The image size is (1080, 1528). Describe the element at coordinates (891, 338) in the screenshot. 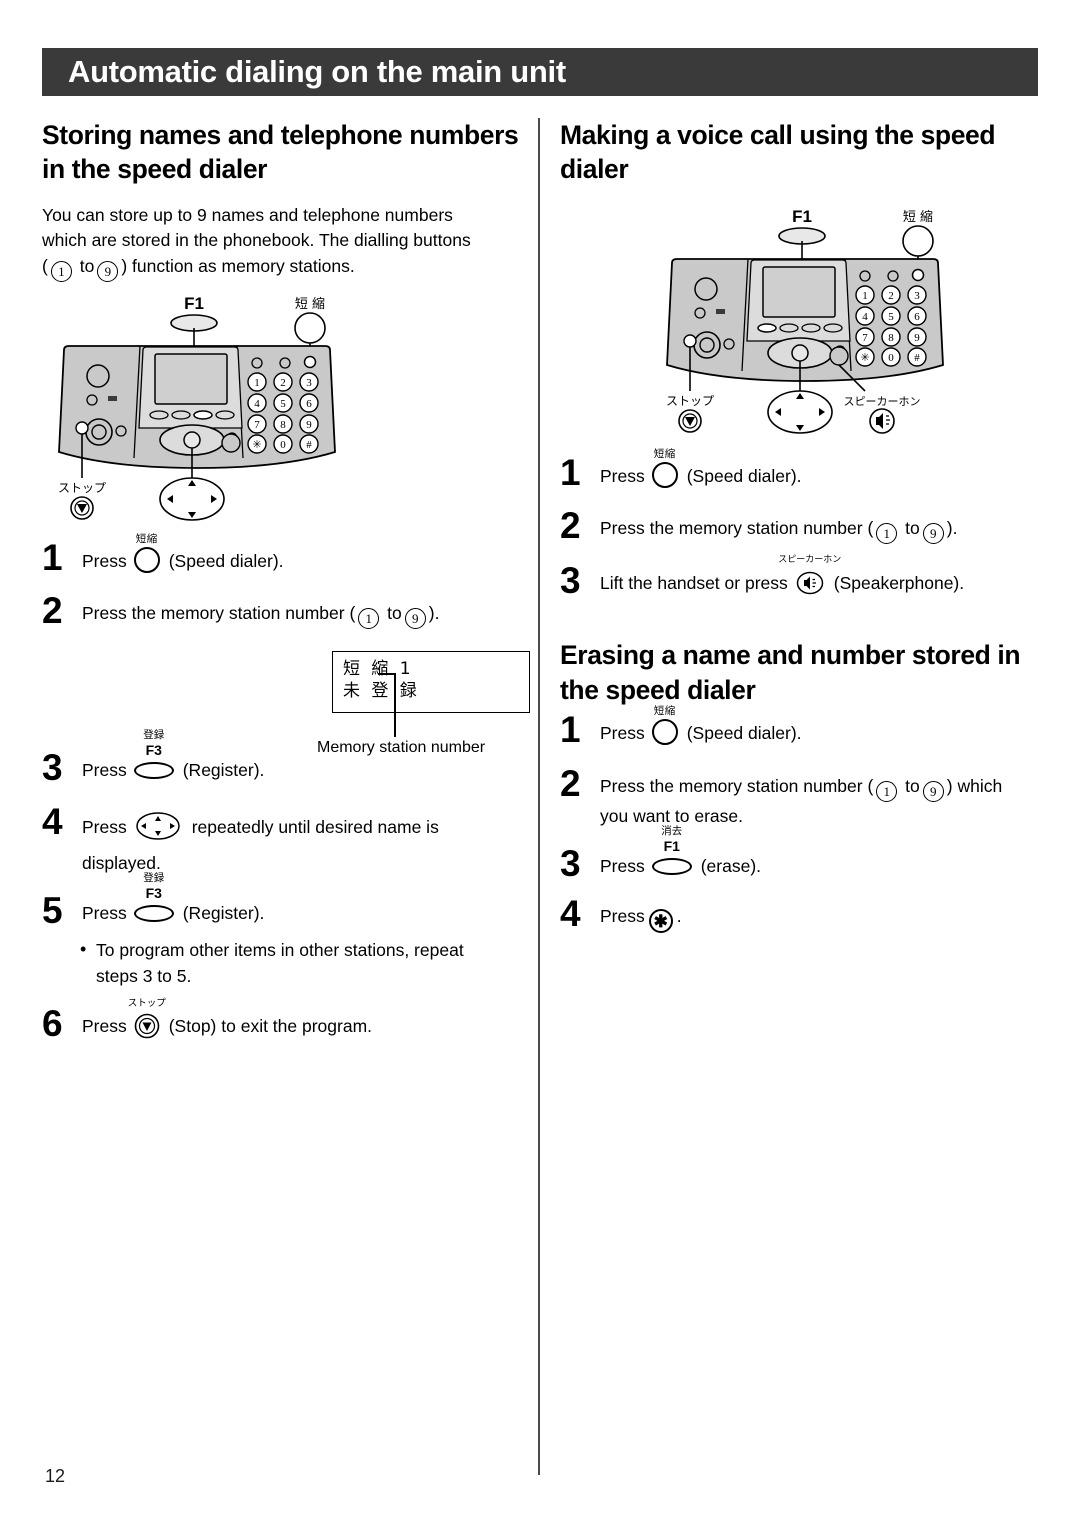

I see `svg-text: 8` at that location.